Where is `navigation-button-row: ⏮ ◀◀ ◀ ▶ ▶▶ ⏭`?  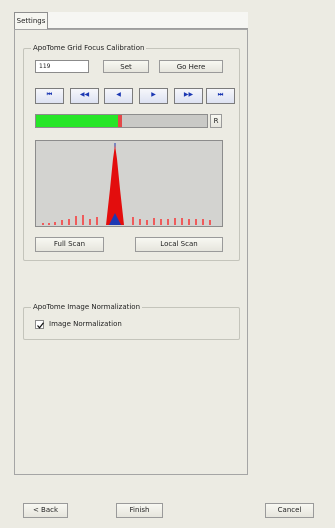 navigation-button-row: ⏮ ◀◀ ◀ ▶ ▶▶ ⏭ is located at coordinates (135, 96).